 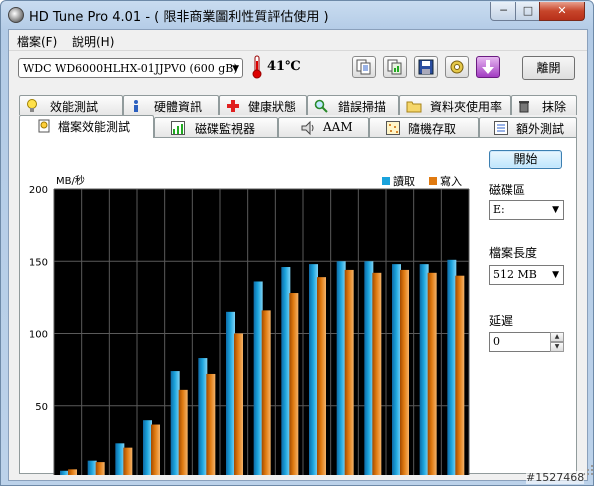 What do you see at coordinates (526, 210) in the screenshot?
I see `drive-letter-select: E: ▼` at bounding box center [526, 210].